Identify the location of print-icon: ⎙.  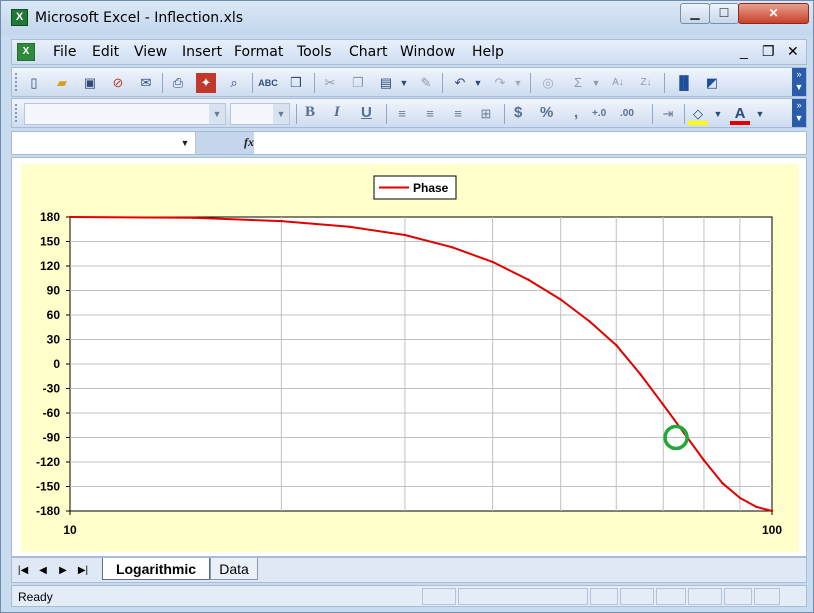
(178, 83).